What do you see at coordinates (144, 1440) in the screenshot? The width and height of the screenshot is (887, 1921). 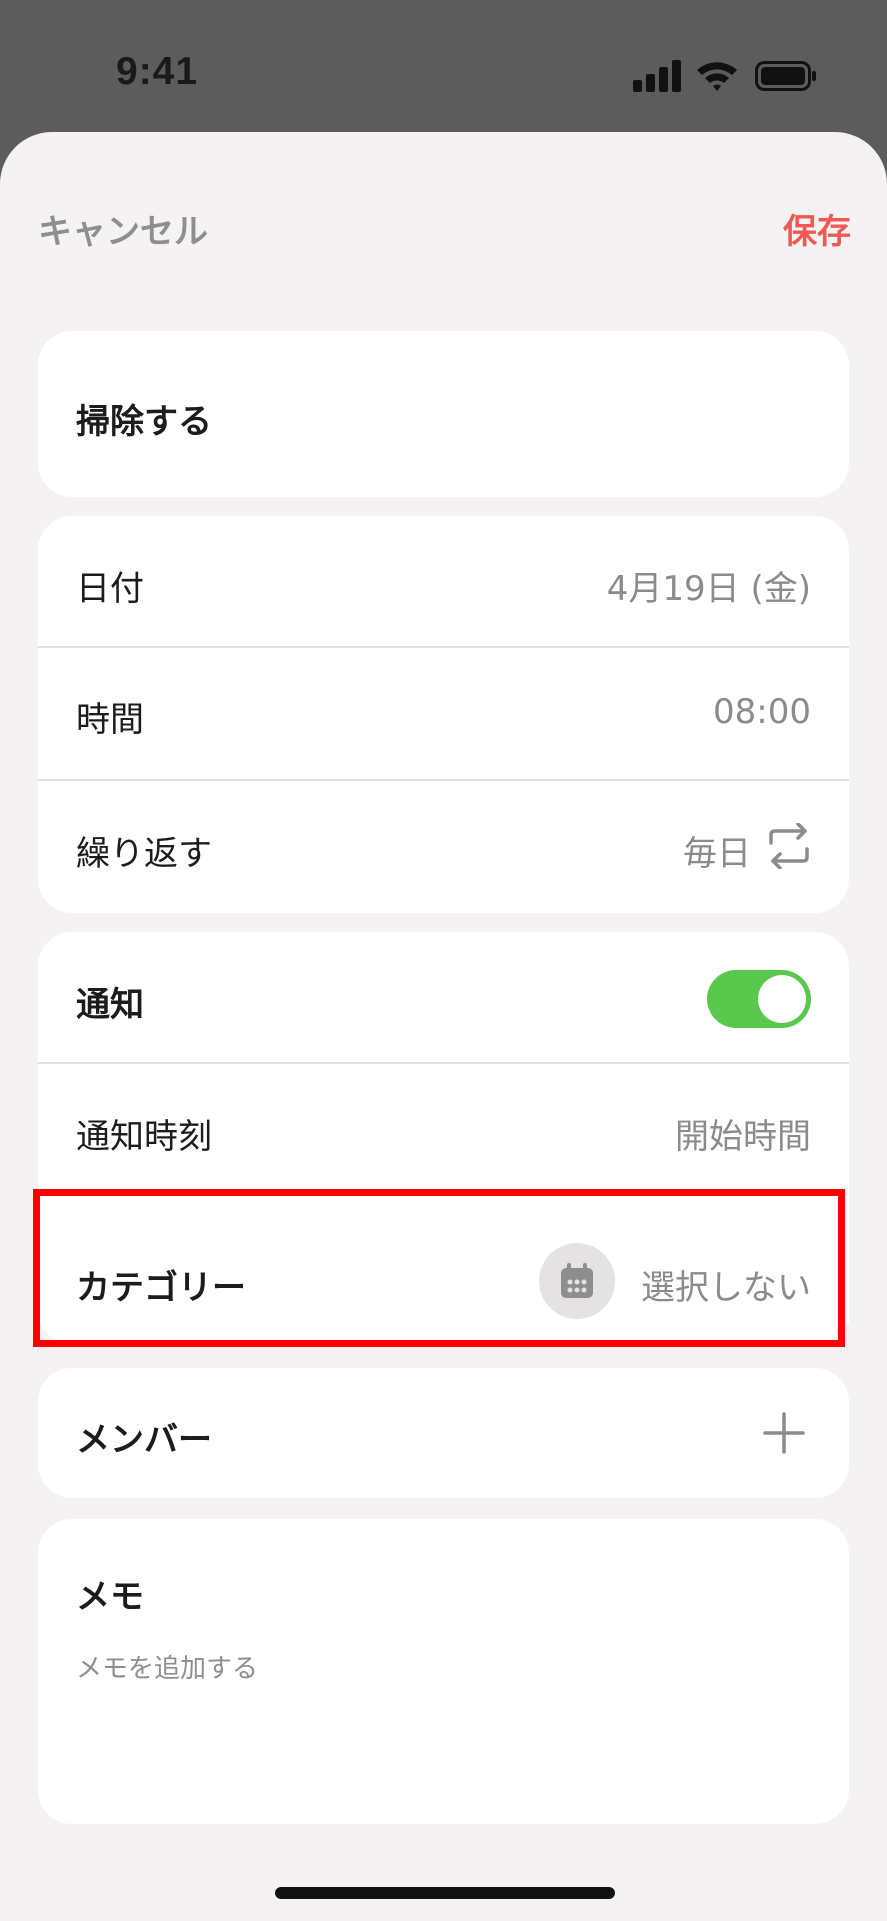 I see `member-label: メンバー` at bounding box center [144, 1440].